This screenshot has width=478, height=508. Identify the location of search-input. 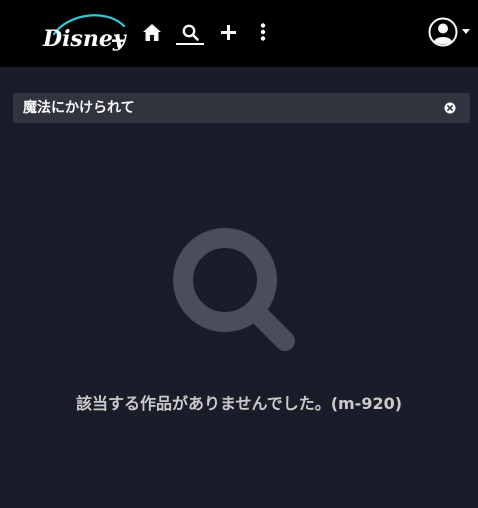
(228, 108).